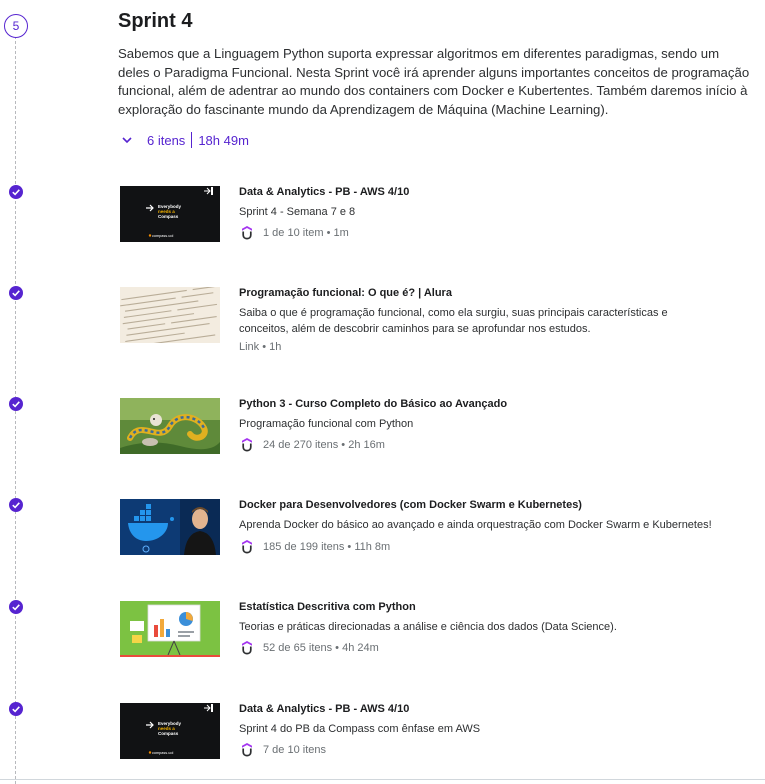  I want to click on item-meta: 185 de 199 itens • 11h 8m, so click(314, 547).